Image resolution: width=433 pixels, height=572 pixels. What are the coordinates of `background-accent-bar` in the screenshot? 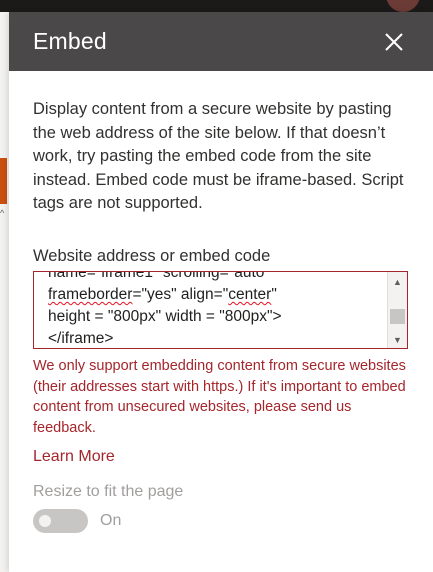 It's located at (3, 181).